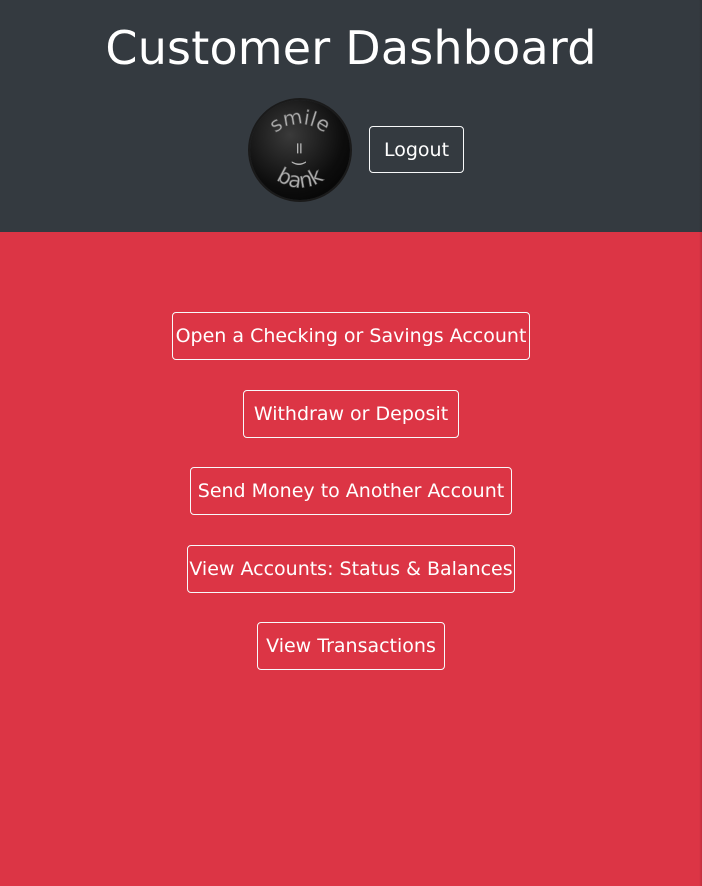 This screenshot has height=886, width=702. I want to click on logo-smile-text: = ), so click(299, 154).